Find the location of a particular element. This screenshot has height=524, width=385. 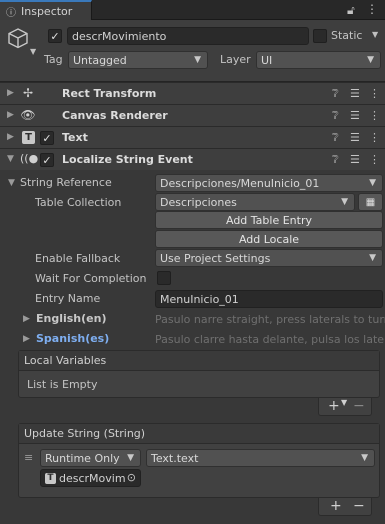

localize-enabled-checkbox: ✓ is located at coordinates (47, 160).